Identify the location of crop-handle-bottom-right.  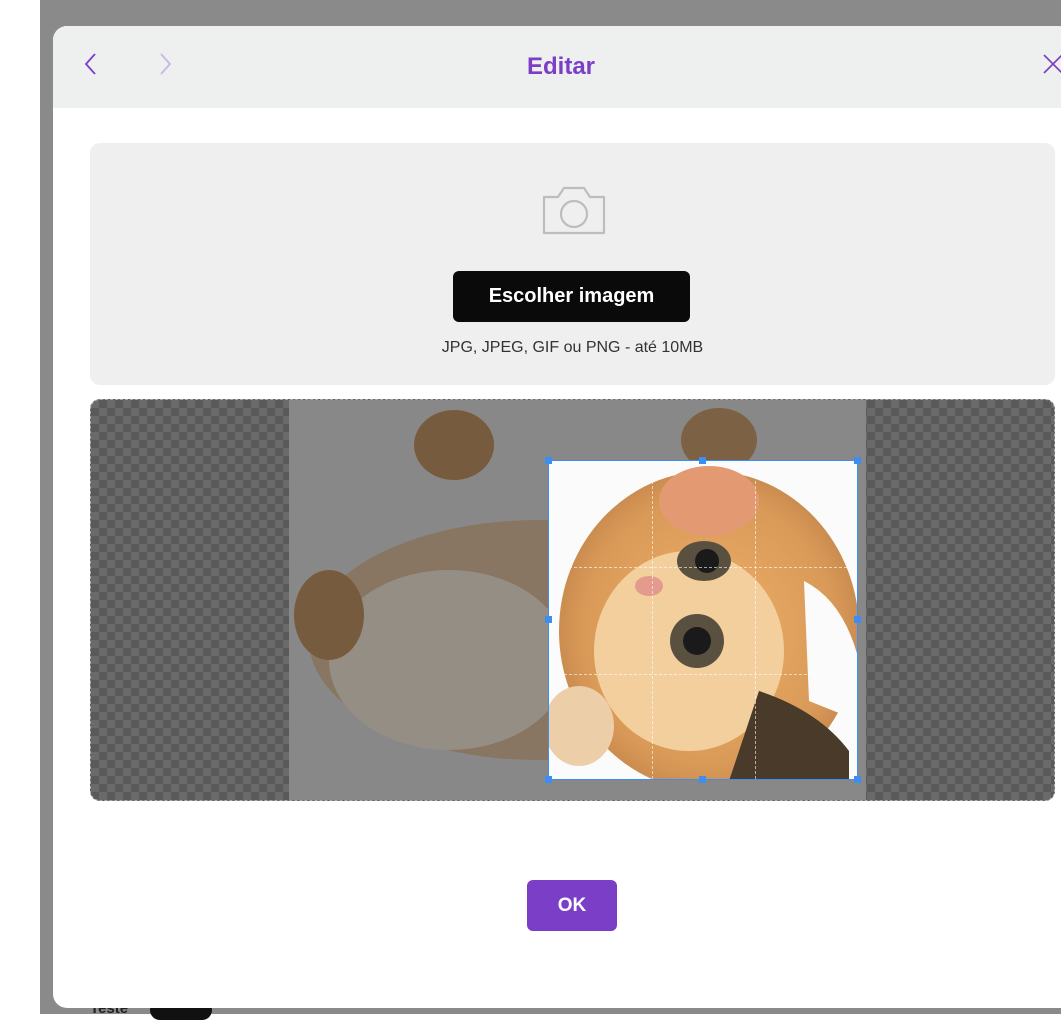
(857, 779).